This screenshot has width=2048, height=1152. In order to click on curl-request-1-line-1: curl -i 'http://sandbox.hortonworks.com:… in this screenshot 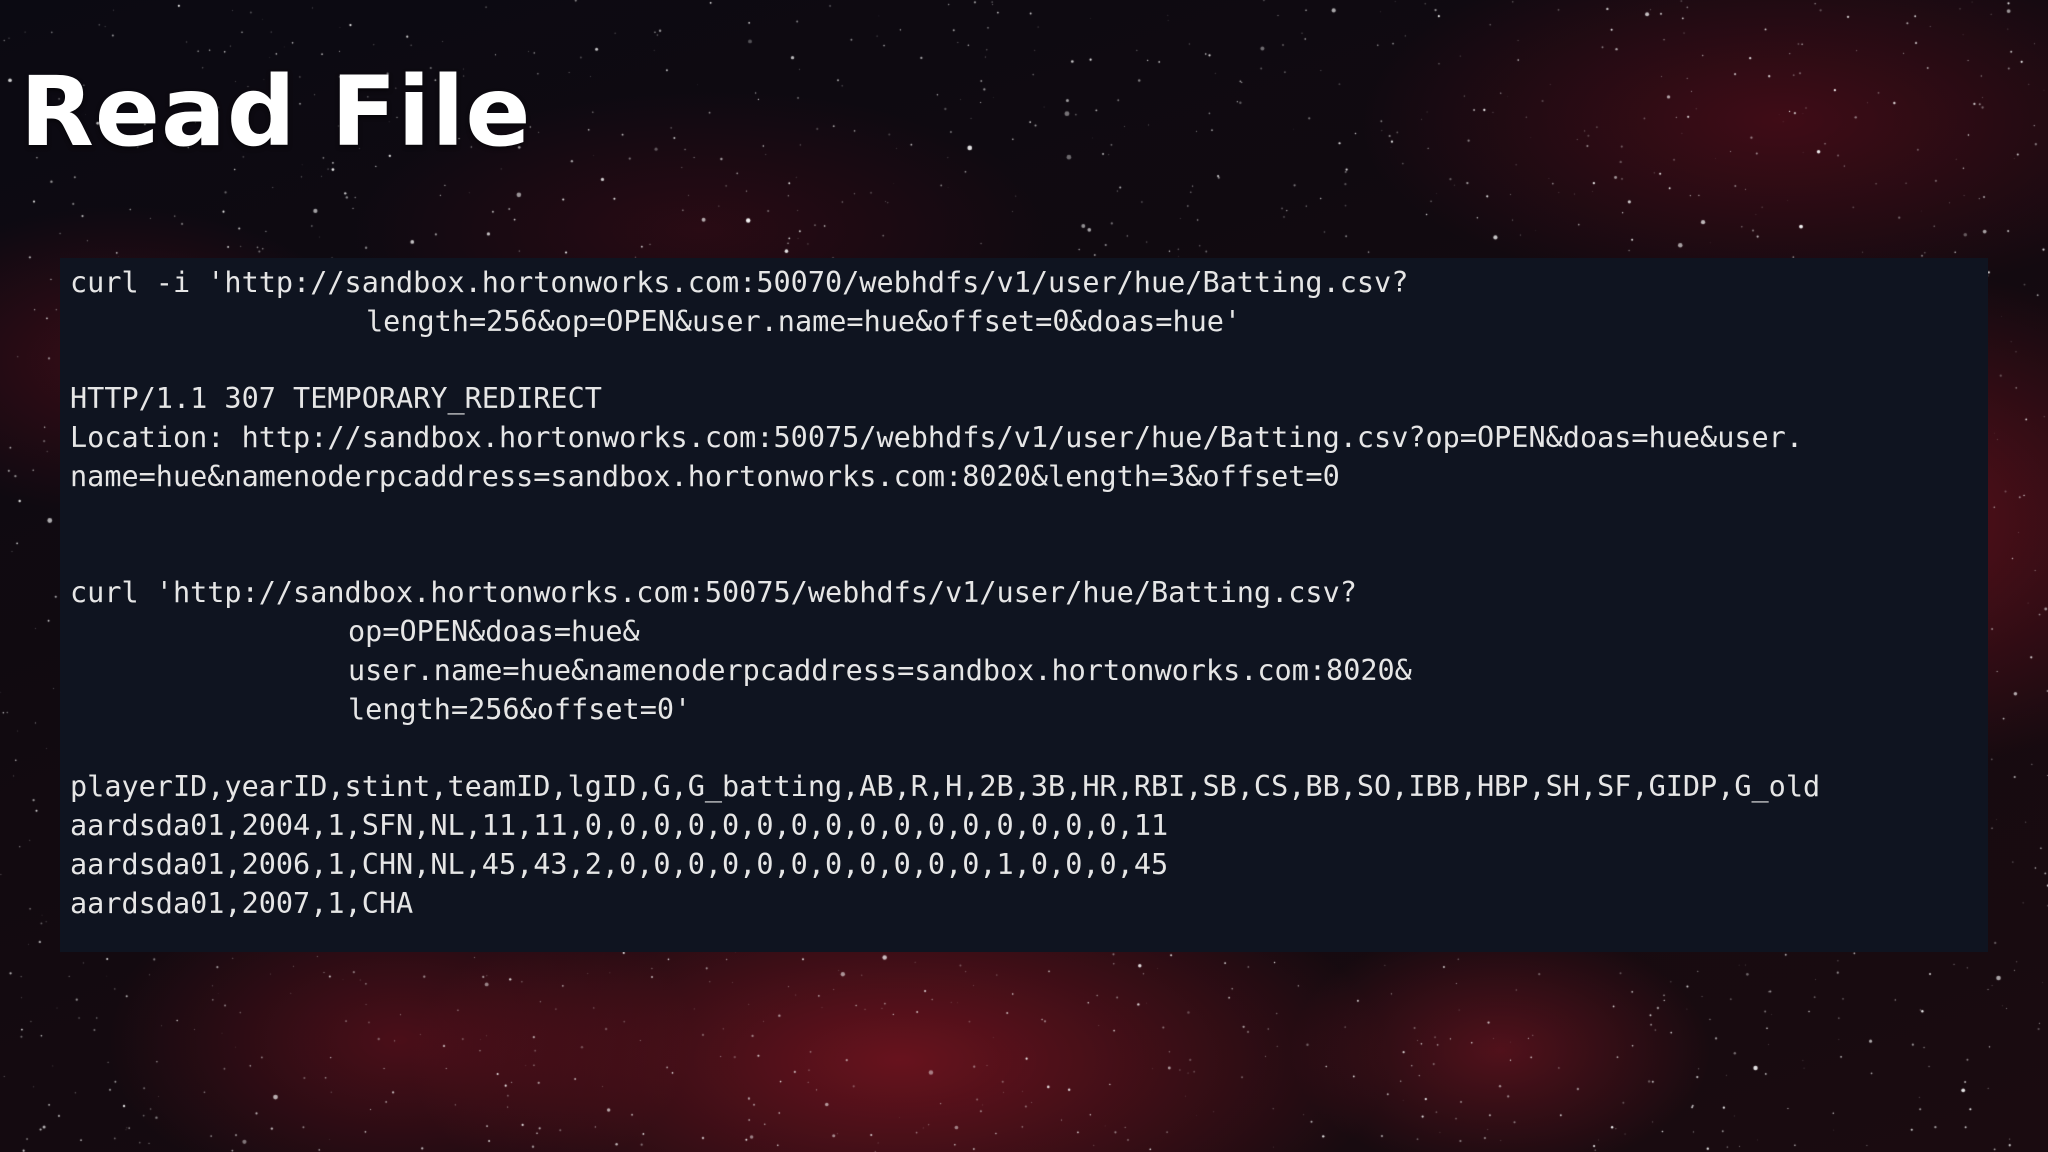, I will do `click(739, 282)`.